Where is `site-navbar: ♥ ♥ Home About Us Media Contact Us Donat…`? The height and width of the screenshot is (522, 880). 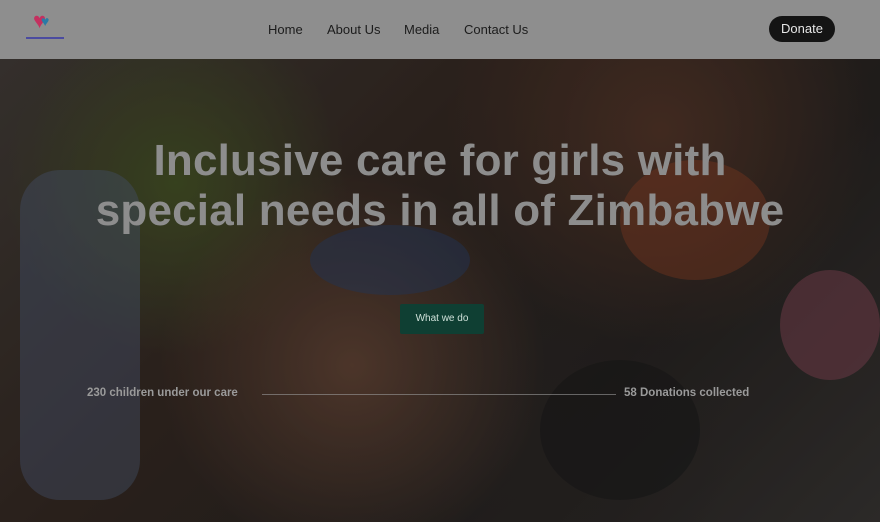 site-navbar: ♥ ♥ Home About Us Media Contact Us Donat… is located at coordinates (440, 29).